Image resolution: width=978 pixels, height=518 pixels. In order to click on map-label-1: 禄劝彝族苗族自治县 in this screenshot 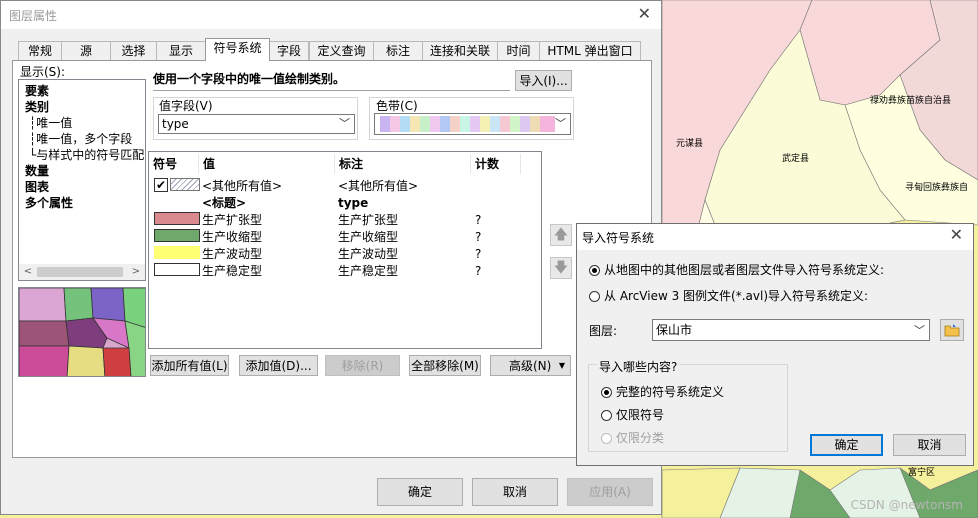, I will do `click(911, 101)`.